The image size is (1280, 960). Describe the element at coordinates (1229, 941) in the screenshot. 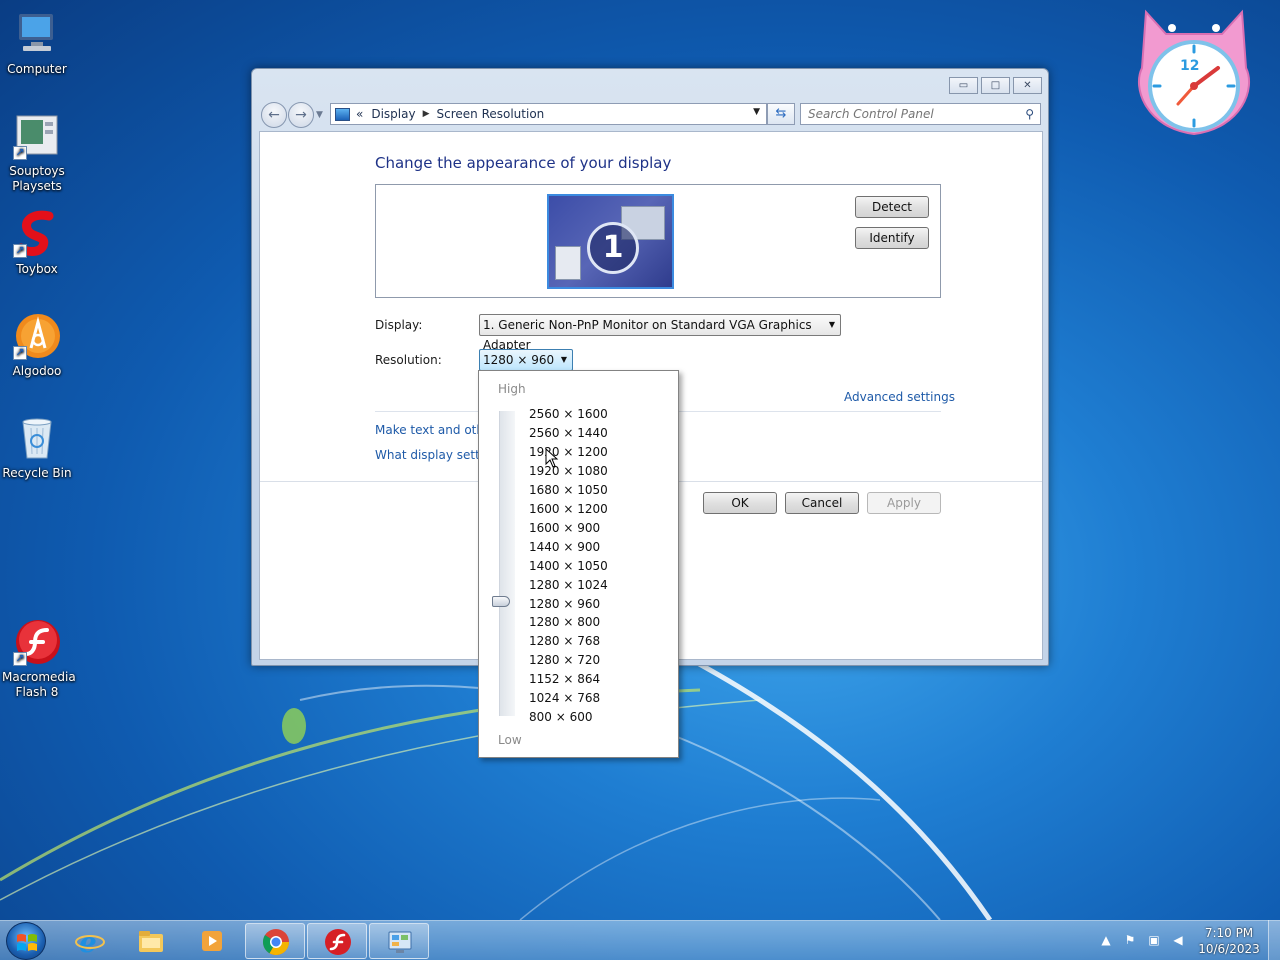

I see `taskbar-clock: 7:10 PM 10/6/2023` at that location.